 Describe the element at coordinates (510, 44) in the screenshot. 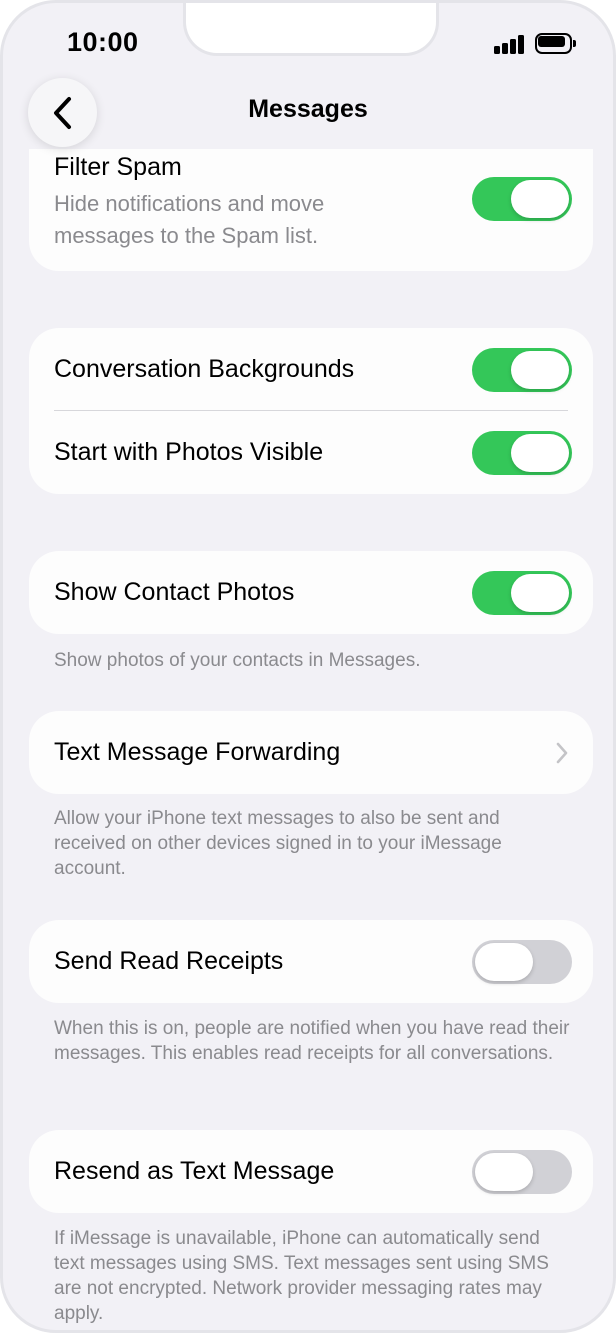

I see `cellular-signal-icon` at that location.